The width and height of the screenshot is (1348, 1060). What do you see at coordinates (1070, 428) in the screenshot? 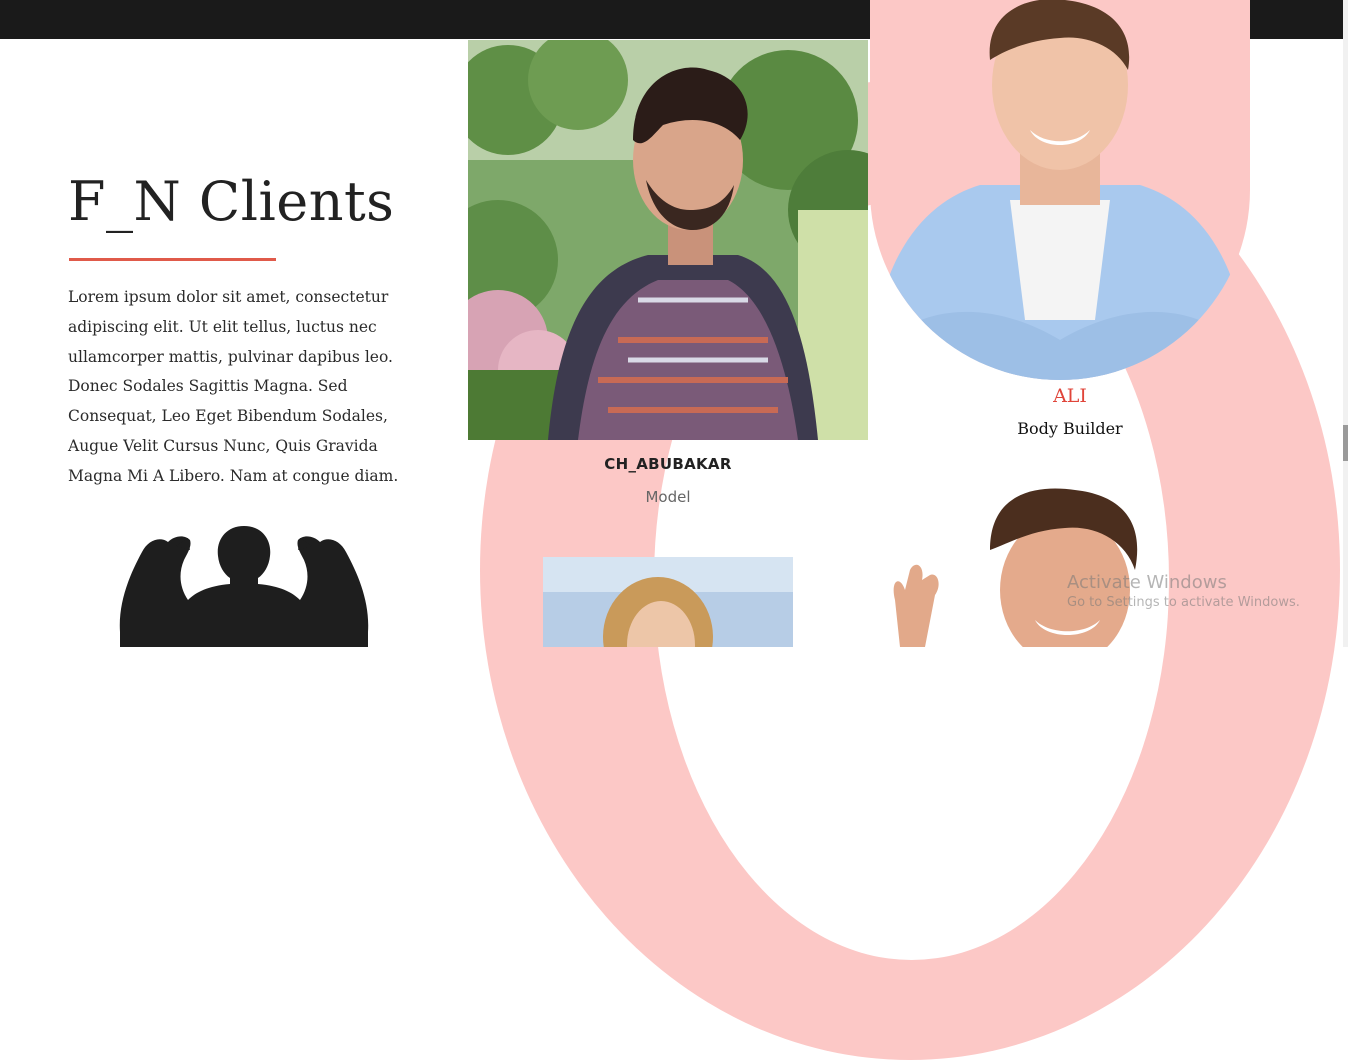
I see `client-role-ali: Body Builder` at bounding box center [1070, 428].